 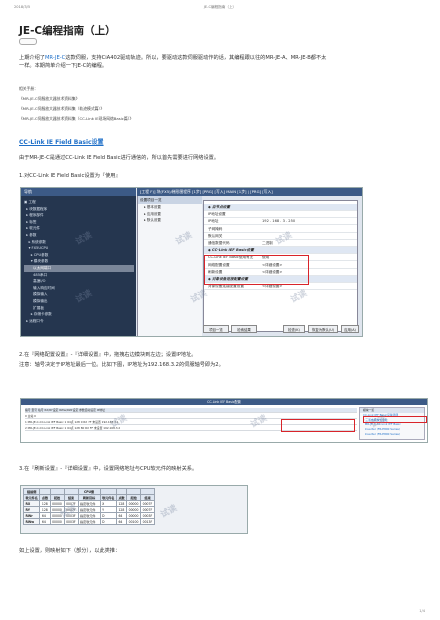 What do you see at coordinates (55, 58) in the screenshot?
I see `intro-product-link: MR-JE-C` at bounding box center [55, 58].